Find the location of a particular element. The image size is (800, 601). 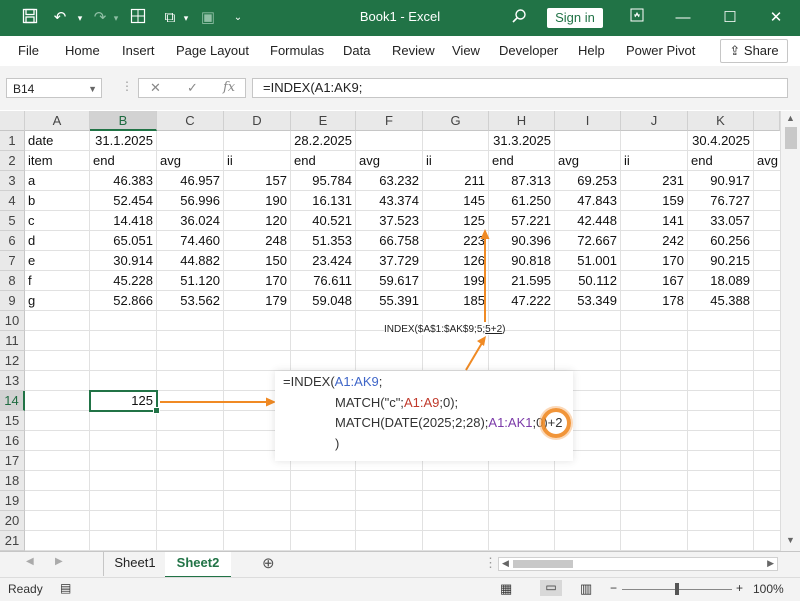

index-explanation-note: INDEX($A$1:$AK$9;5;5+2) is located at coordinates (445, 329).